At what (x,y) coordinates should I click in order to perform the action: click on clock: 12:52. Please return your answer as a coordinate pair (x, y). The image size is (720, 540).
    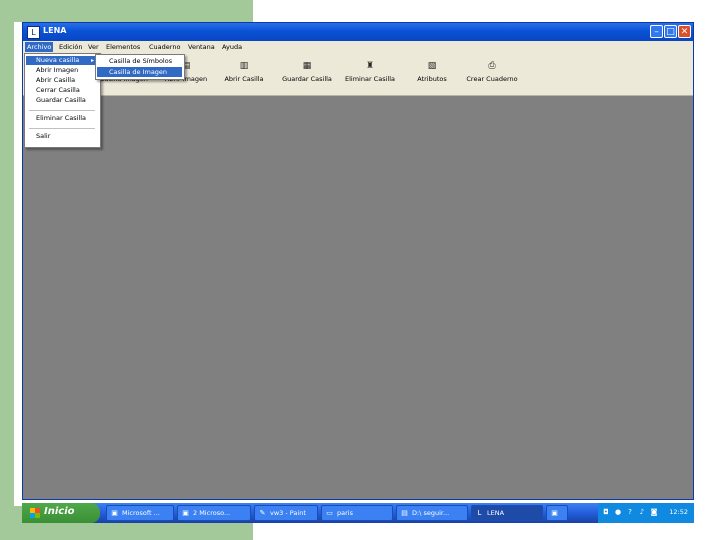
    Looking at the image, I should click on (678, 512).